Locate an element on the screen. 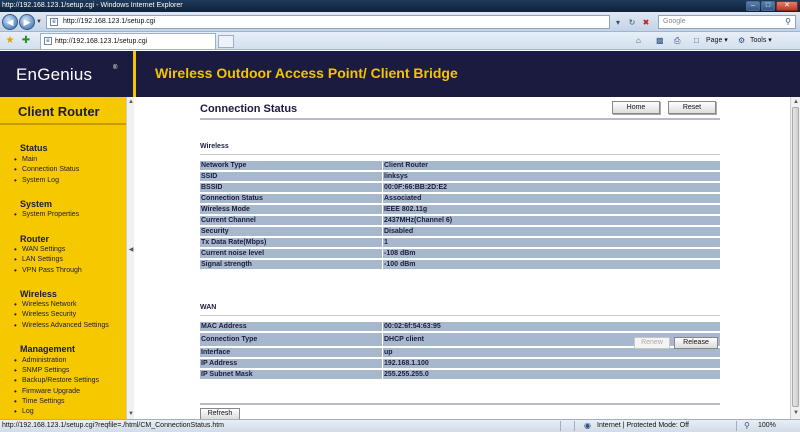 Image resolution: width=800 pixels, height=432 pixels. maximize-button: □ is located at coordinates (768, 6).